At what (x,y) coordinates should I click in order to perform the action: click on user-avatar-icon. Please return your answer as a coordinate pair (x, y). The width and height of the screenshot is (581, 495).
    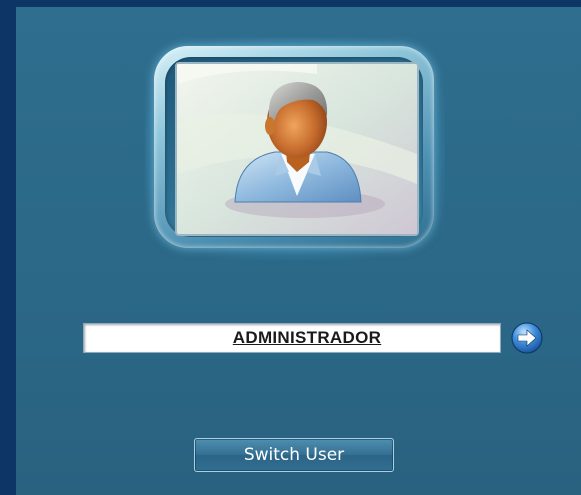
    Looking at the image, I should click on (297, 149).